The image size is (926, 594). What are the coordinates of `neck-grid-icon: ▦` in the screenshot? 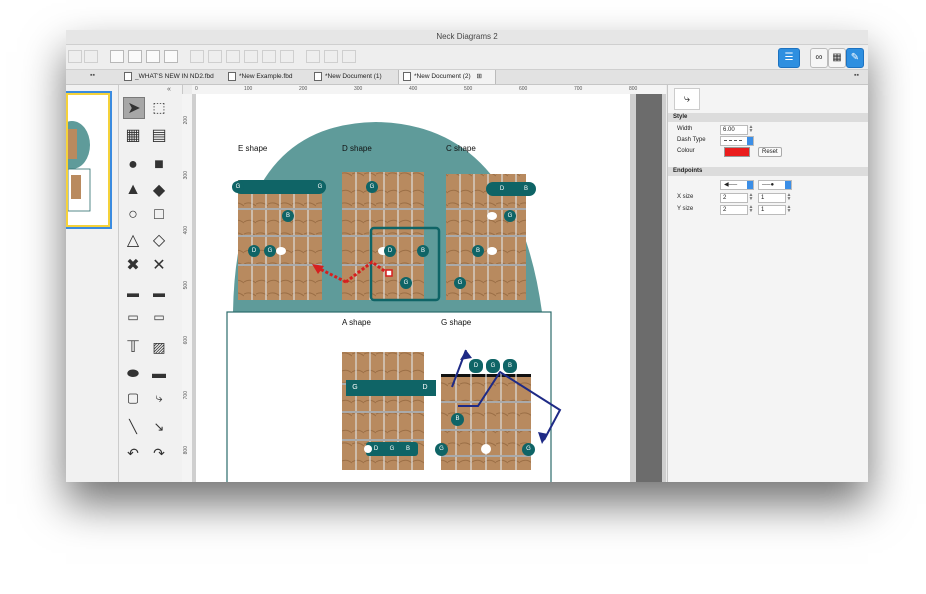 It's located at (133, 135).